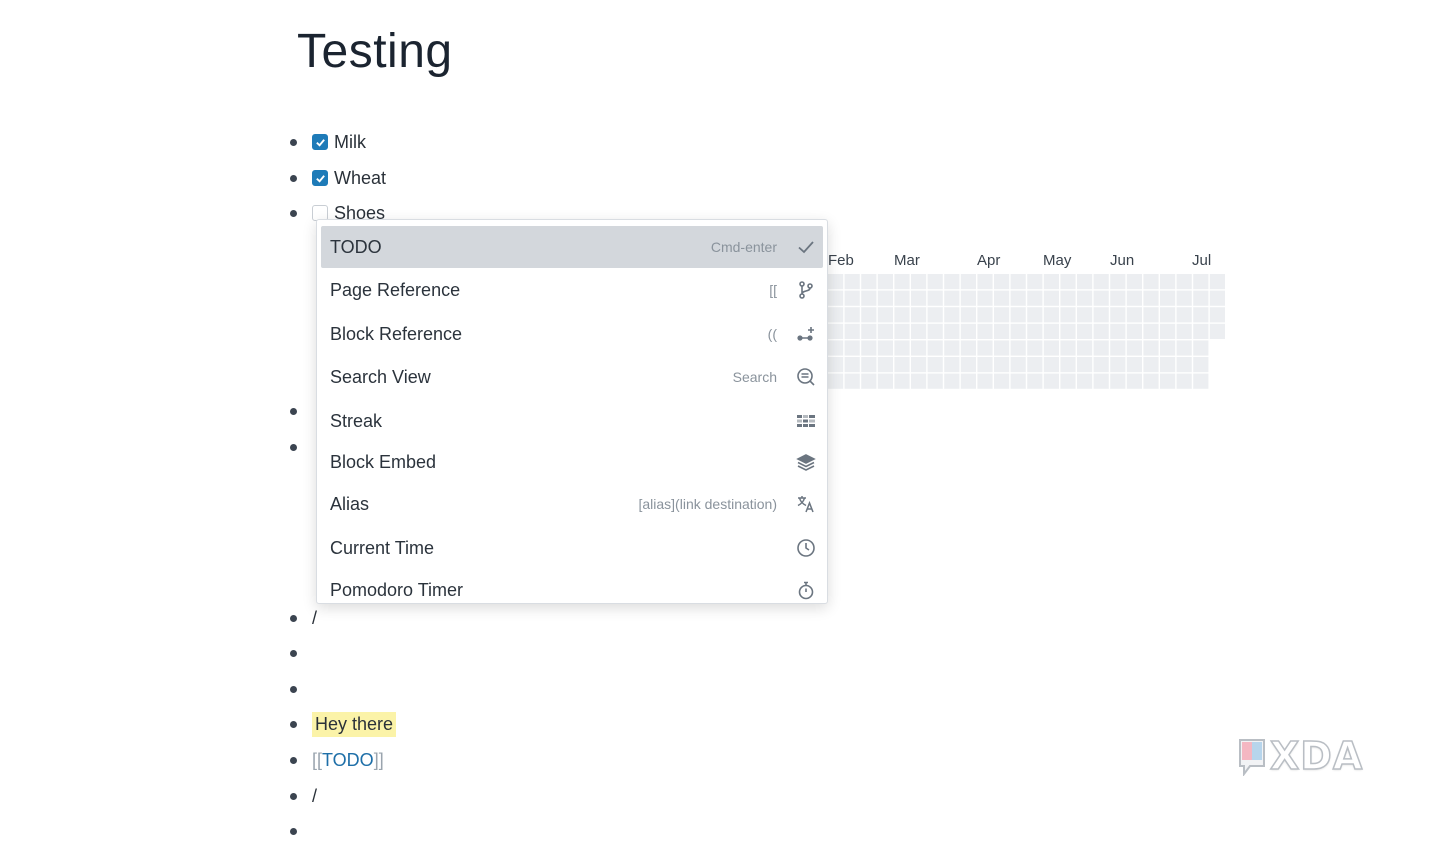 The width and height of the screenshot is (1436, 846). I want to click on month-label: Jun, so click(1122, 260).